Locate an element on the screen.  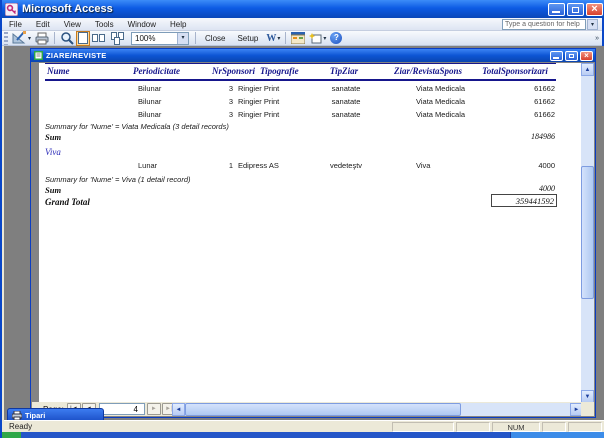
help-button: ? is located at coordinates (336, 38).